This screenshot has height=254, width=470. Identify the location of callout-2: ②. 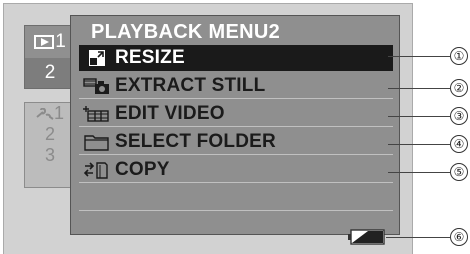
(459, 88).